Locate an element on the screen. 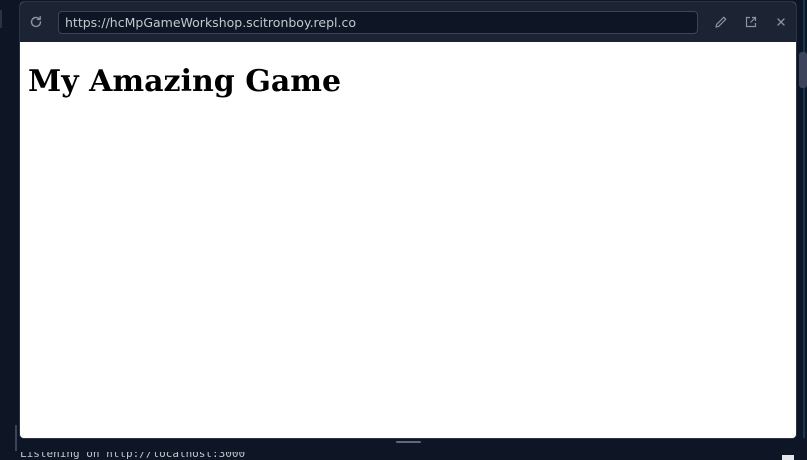 The width and height of the screenshot is (807, 460). external-link-icon is located at coordinates (751, 22).